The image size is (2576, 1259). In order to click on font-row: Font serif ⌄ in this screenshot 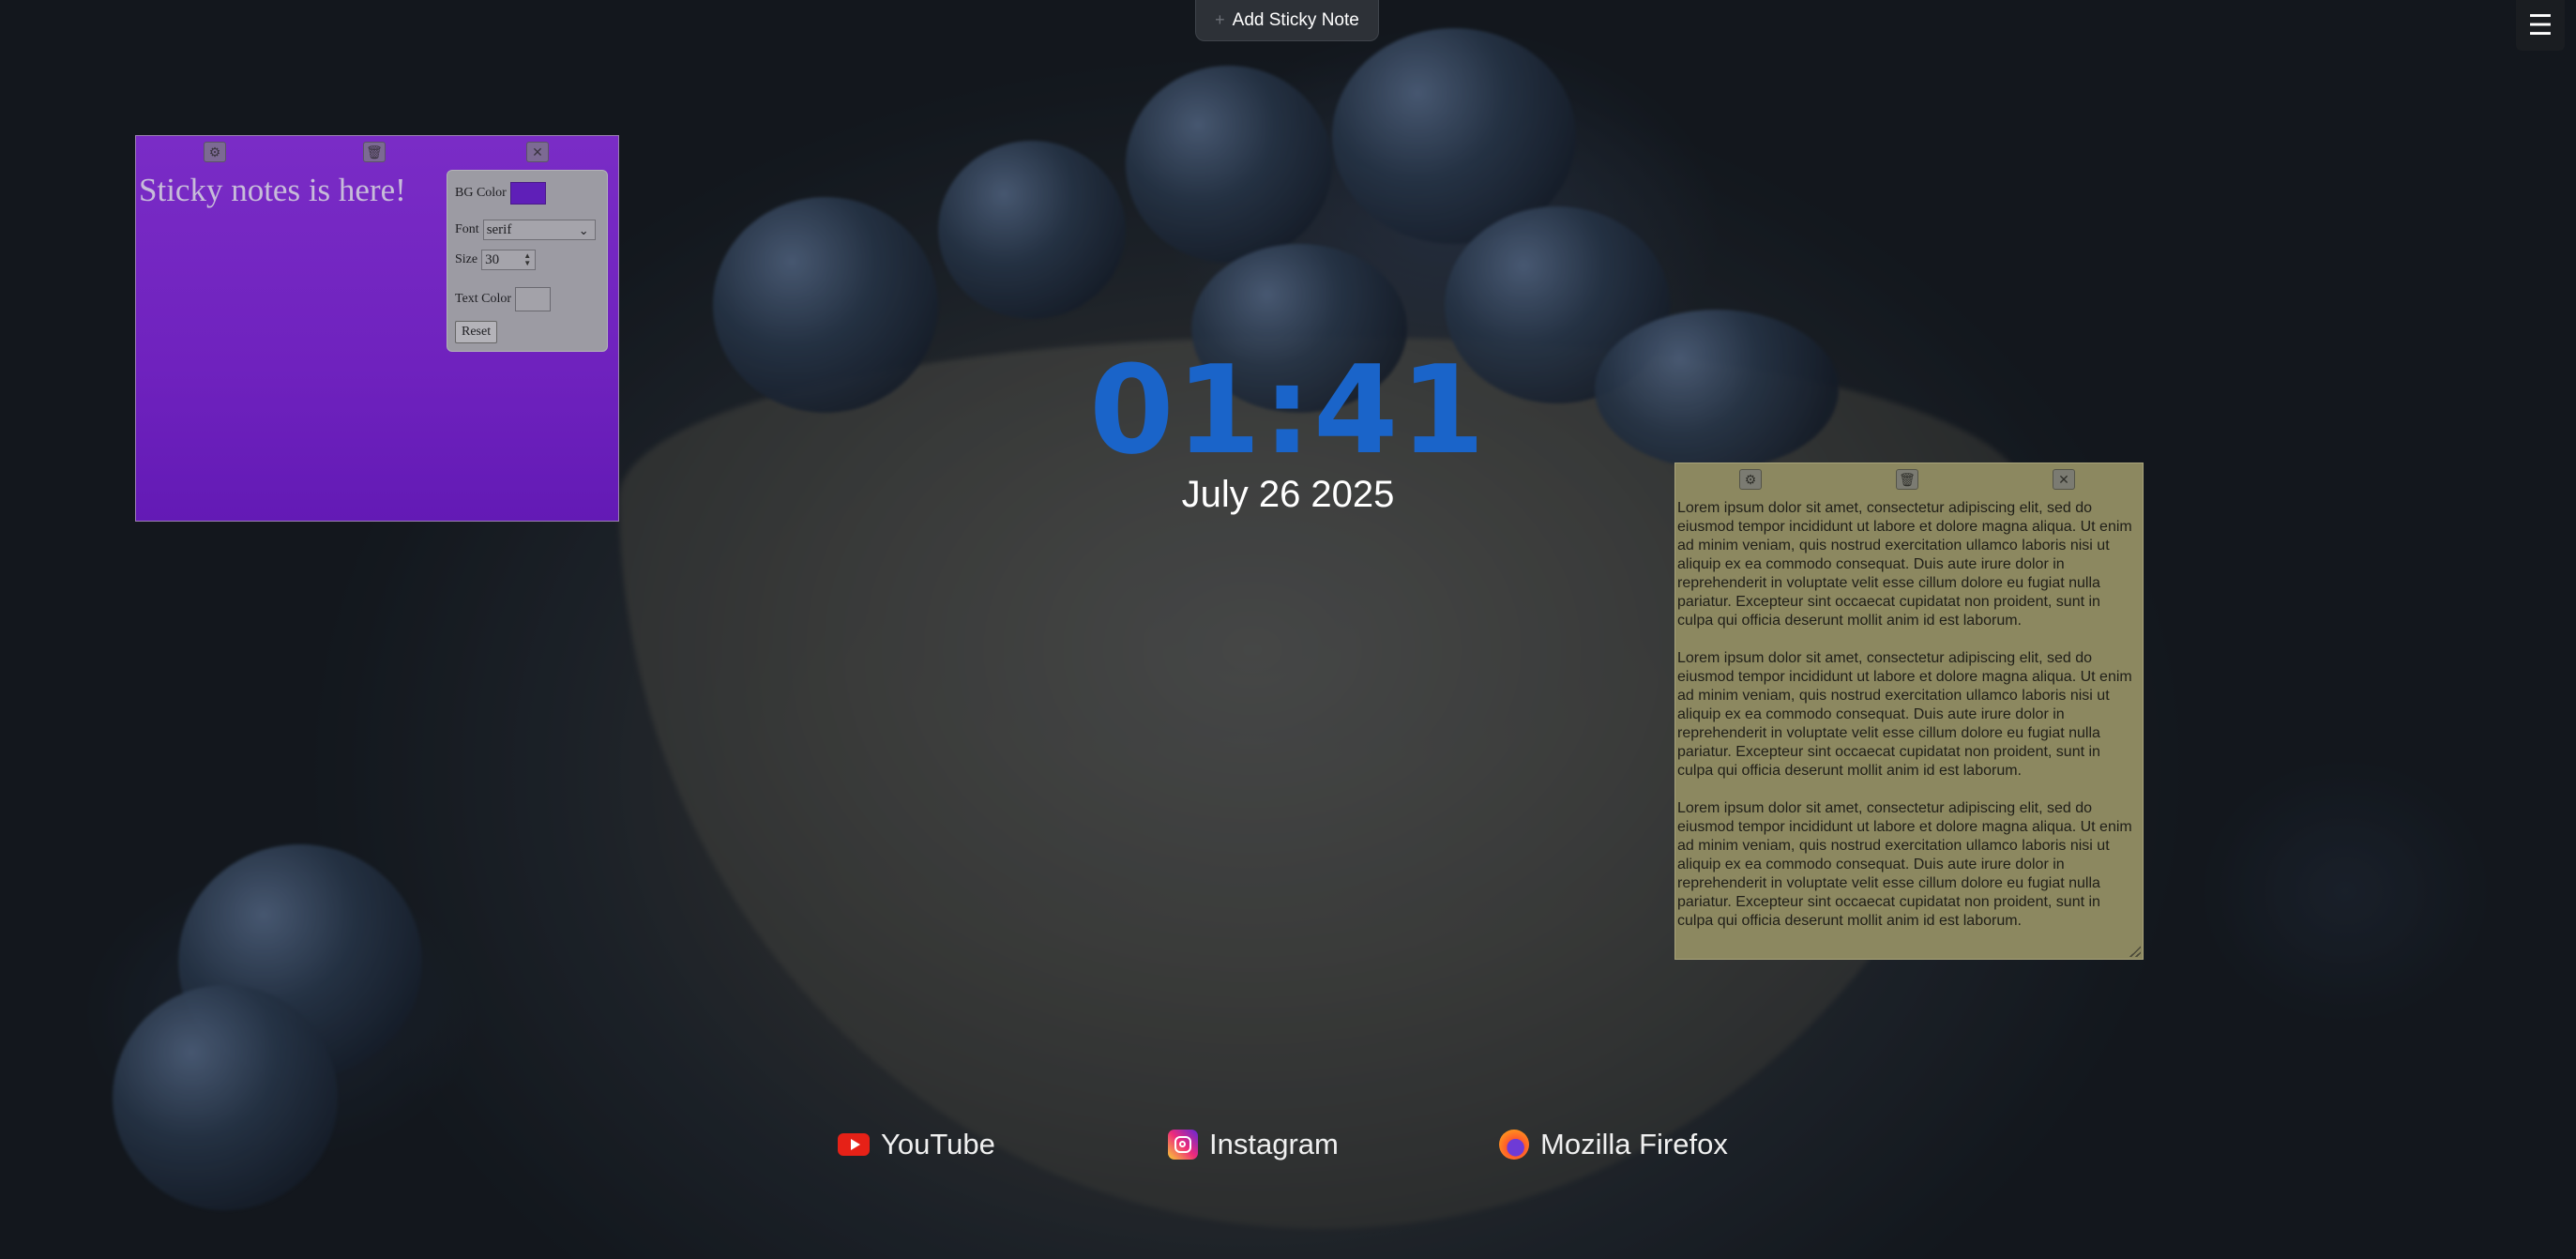, I will do `click(525, 230)`.